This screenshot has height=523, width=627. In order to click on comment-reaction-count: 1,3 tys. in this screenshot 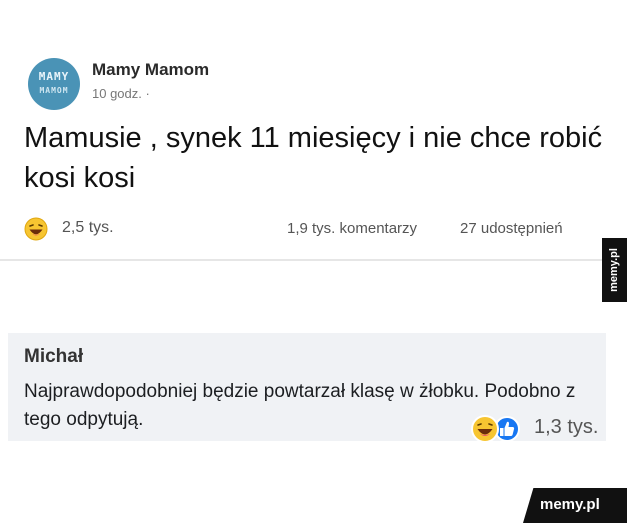, I will do `click(566, 427)`.